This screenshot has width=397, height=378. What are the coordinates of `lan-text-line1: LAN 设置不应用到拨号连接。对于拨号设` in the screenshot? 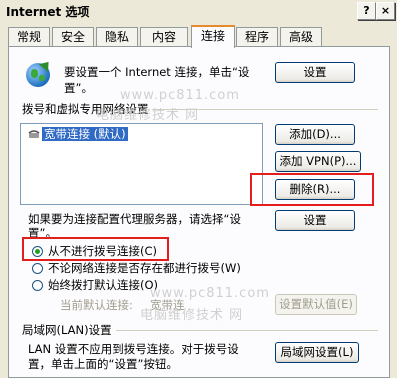 It's located at (133, 349).